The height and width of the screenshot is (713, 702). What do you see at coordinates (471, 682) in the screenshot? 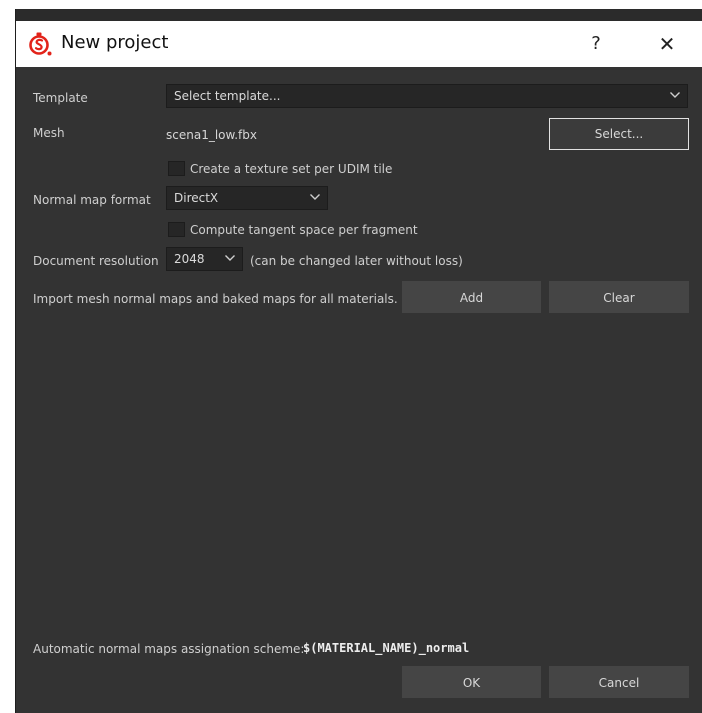
I see `ok-button: OK` at bounding box center [471, 682].